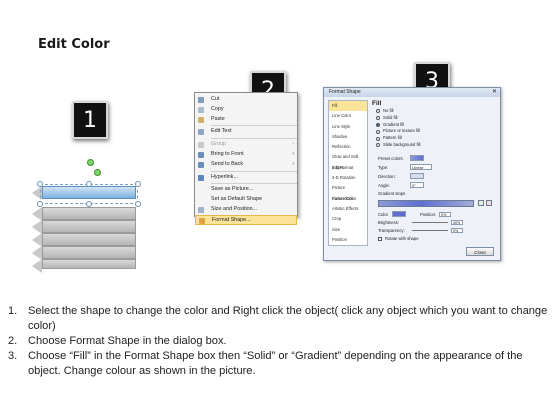 The width and height of the screenshot is (560, 420). What do you see at coordinates (246, 120) in the screenshot?
I see `menu-item-paste: Paste` at bounding box center [246, 120].